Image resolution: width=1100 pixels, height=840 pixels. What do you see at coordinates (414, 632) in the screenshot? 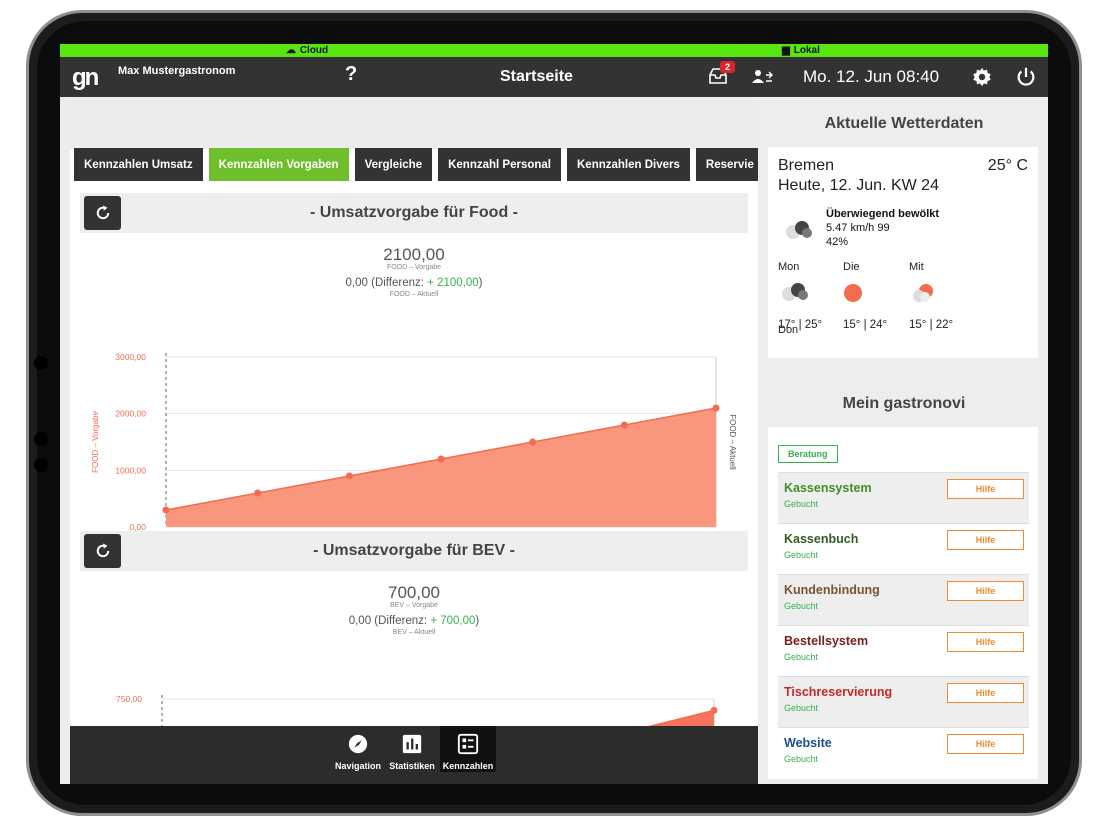
I see `bev-actual-label: BEV – Aktuell` at bounding box center [414, 632].